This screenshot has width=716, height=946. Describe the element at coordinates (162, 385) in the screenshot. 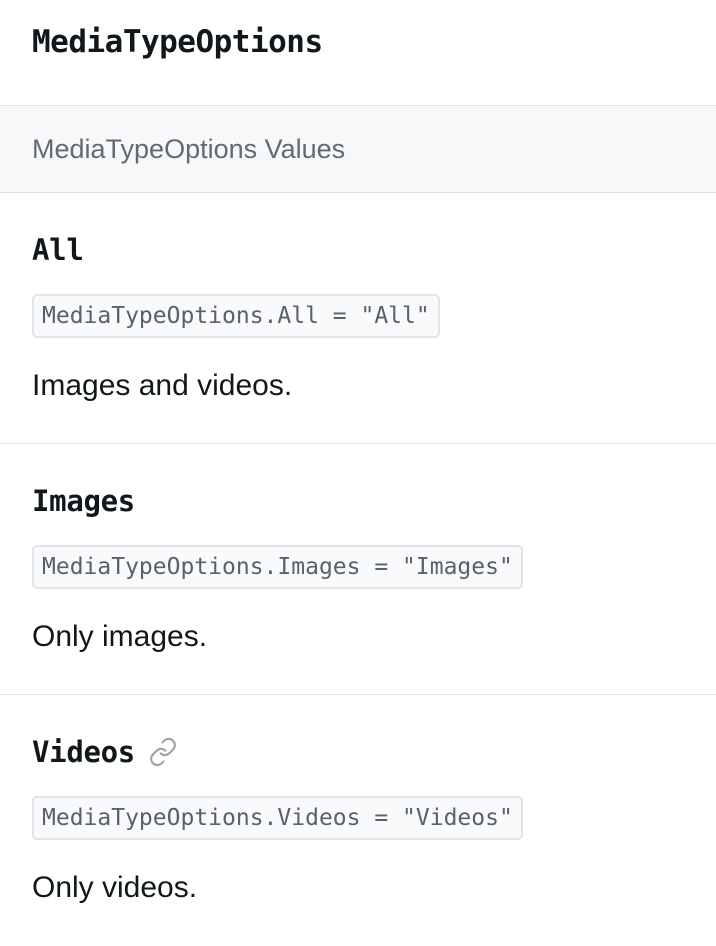

I see `entry-description: Images and videos.` at that location.